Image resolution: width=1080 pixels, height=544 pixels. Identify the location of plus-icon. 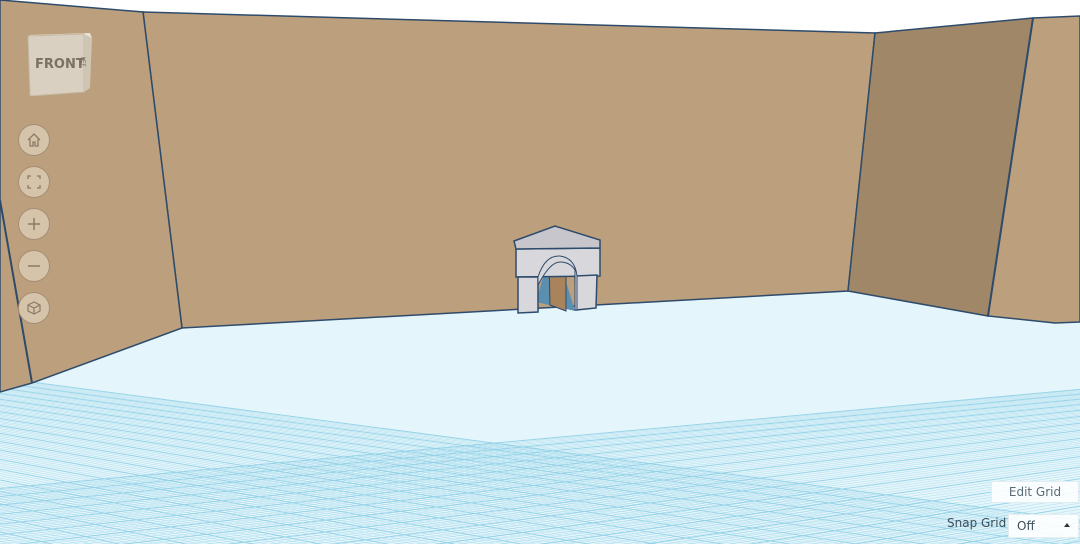
(34, 224).